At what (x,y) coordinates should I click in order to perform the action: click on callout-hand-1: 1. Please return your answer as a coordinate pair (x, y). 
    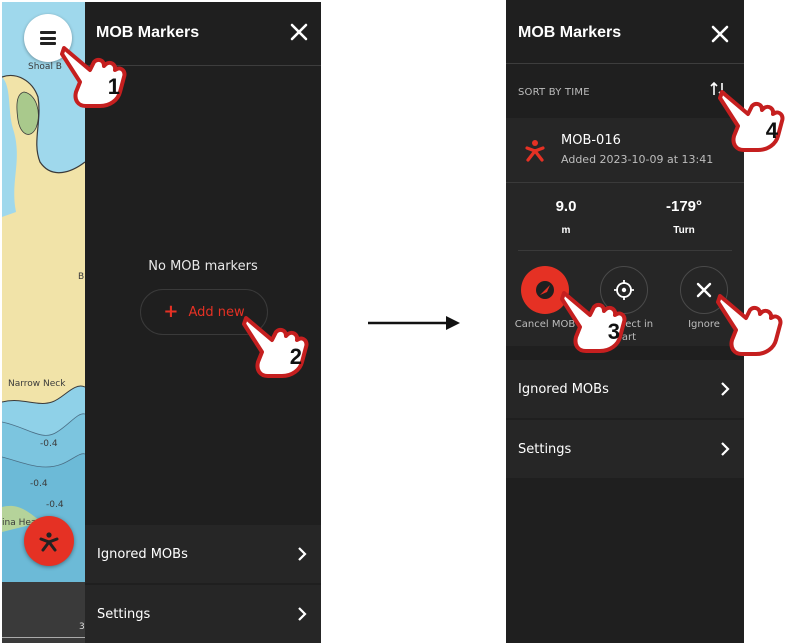
    Looking at the image, I should click on (97, 74).